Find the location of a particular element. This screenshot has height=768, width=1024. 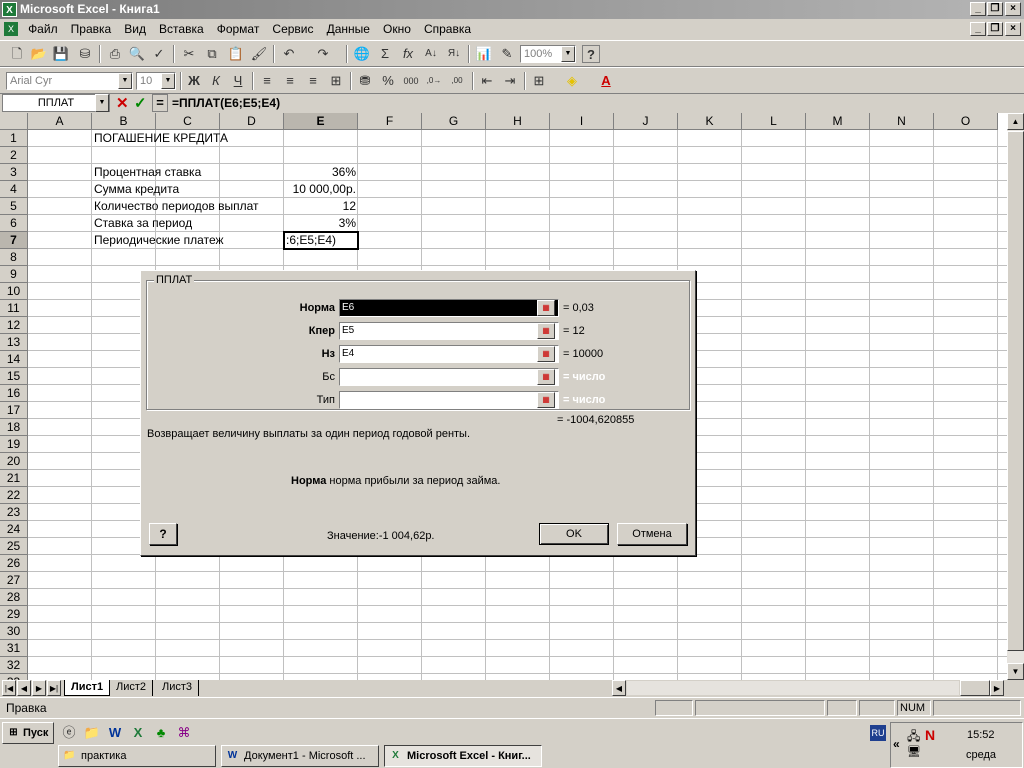

row-header: 1 is located at coordinates (14, 138).